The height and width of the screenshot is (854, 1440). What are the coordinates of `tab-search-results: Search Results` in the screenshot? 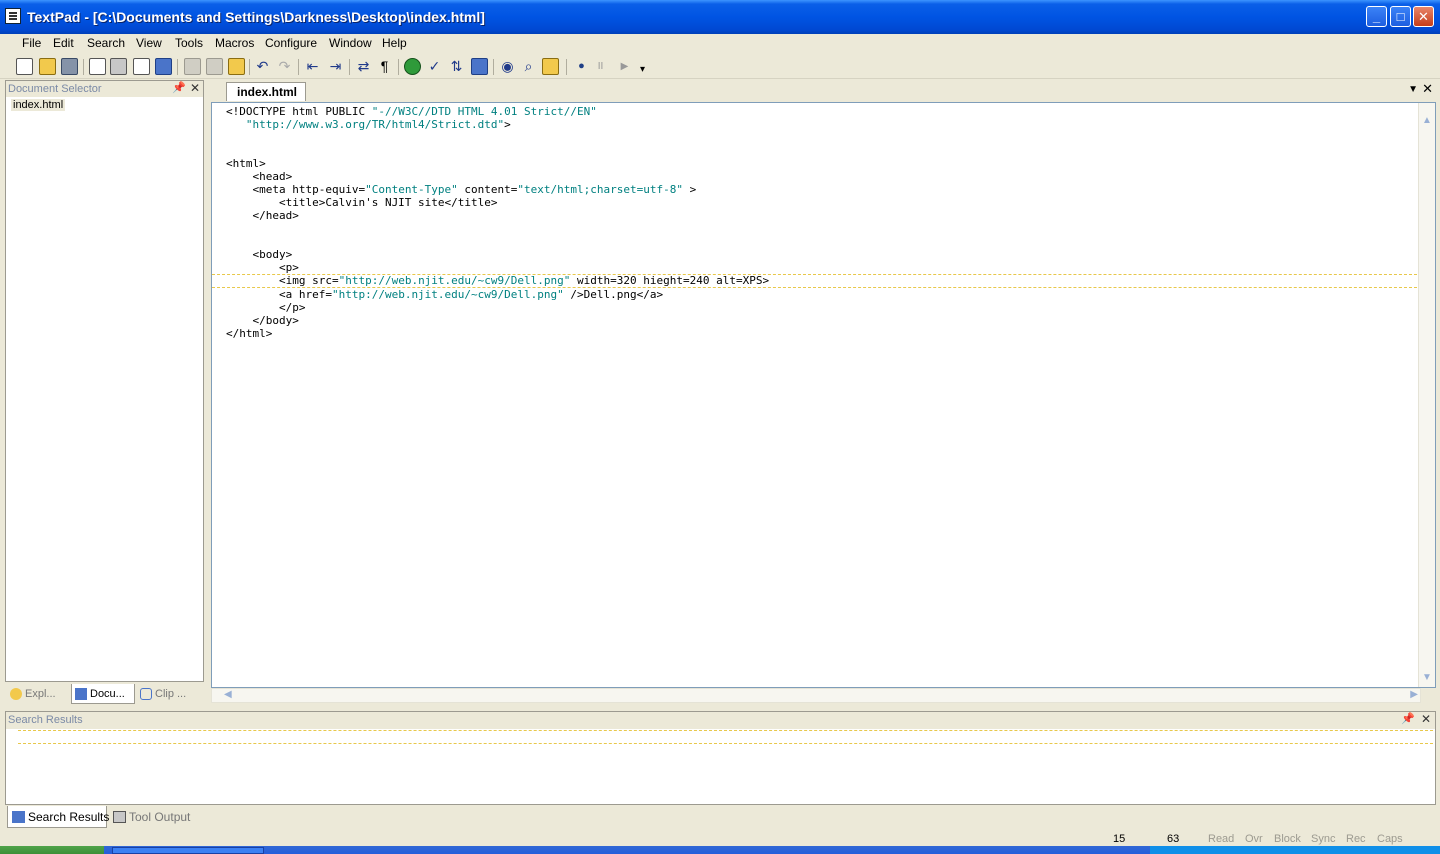 It's located at (58, 817).